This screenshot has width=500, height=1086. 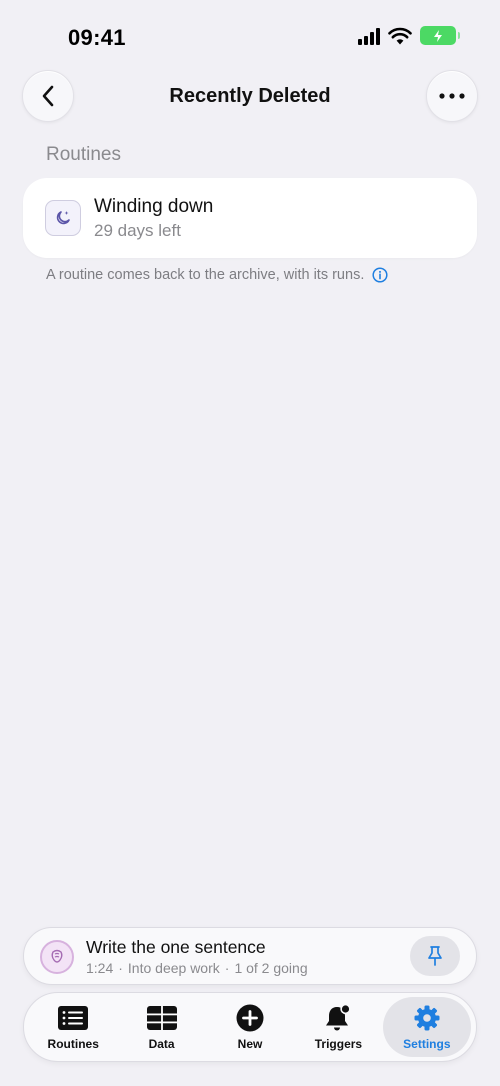 I want to click on current-stage: Into deep work, so click(x=173, y=968).